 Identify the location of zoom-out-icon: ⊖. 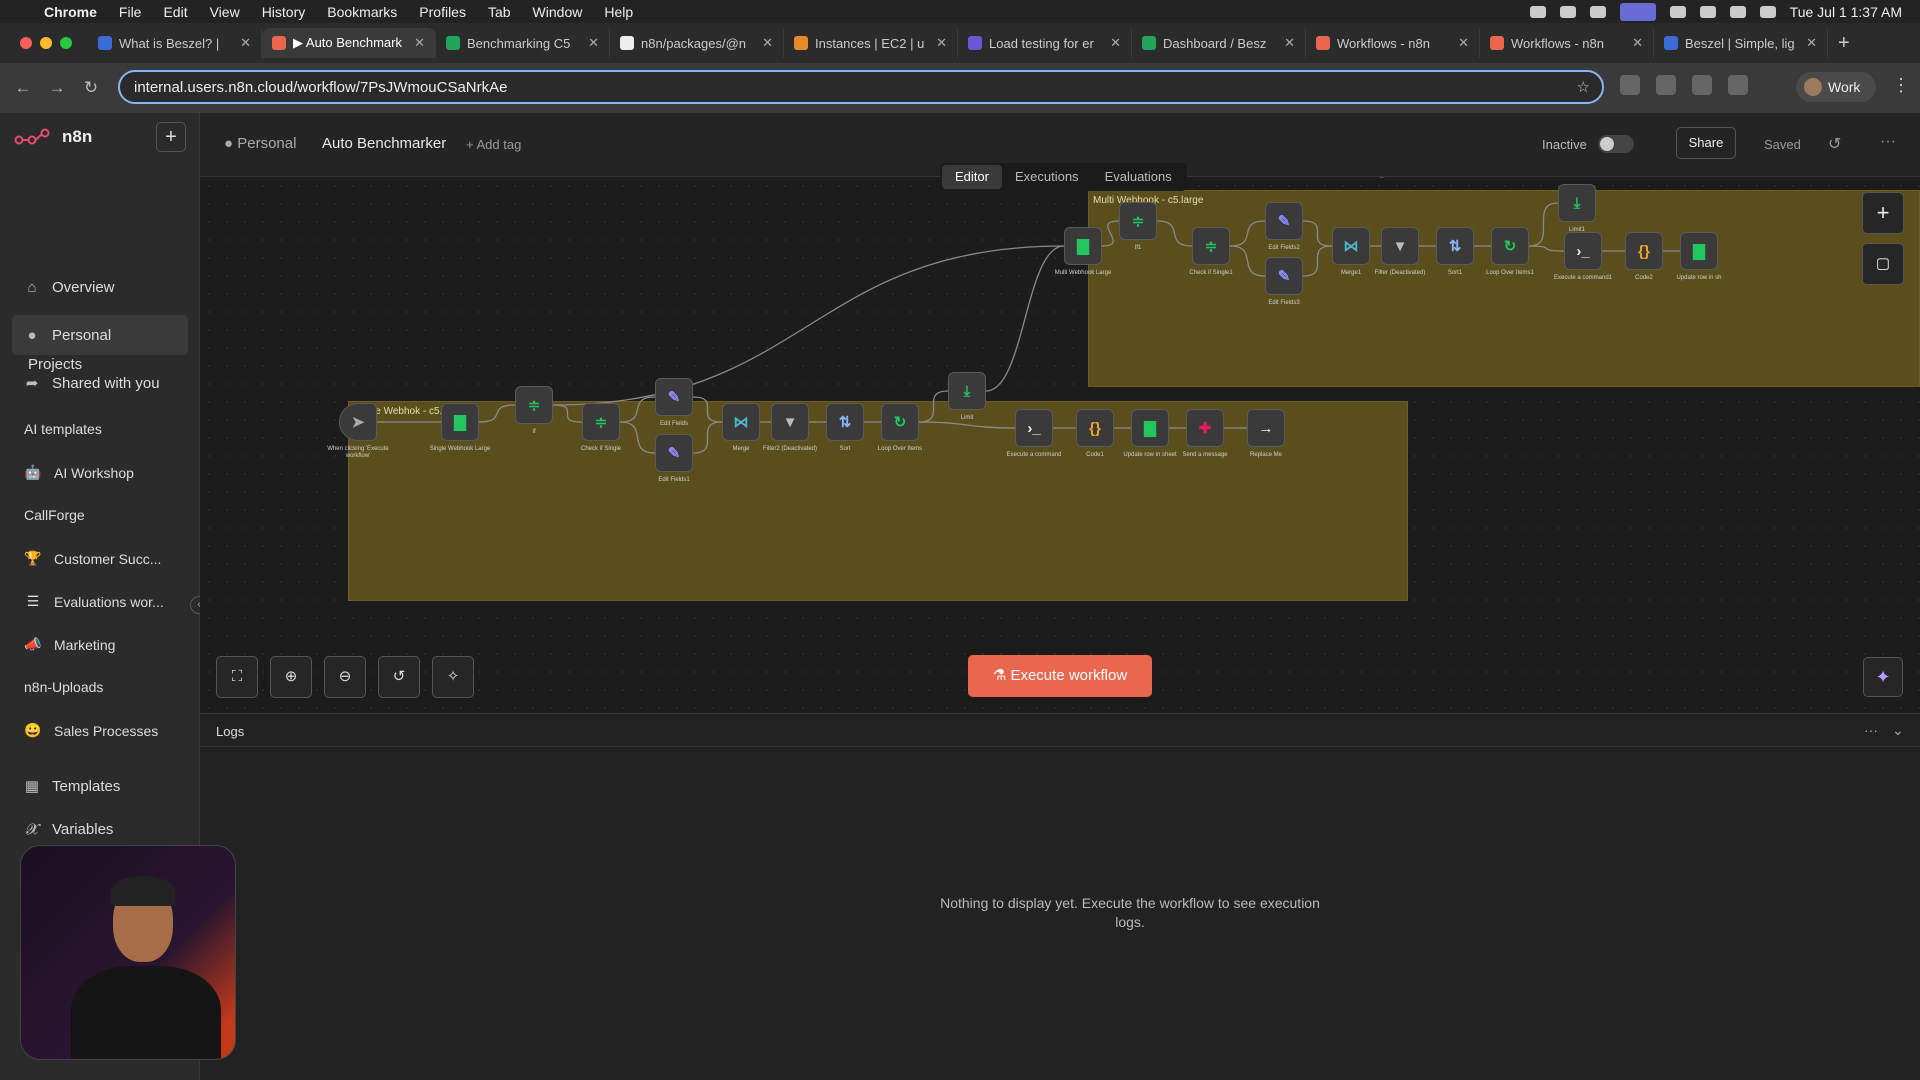
(345, 677).